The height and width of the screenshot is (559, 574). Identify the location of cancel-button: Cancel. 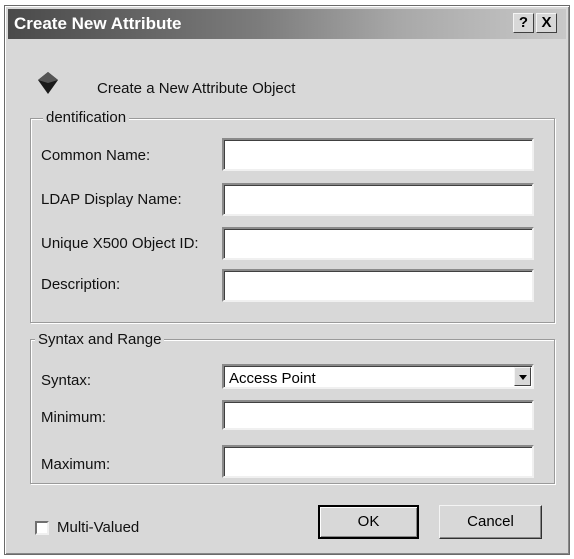
(490, 522).